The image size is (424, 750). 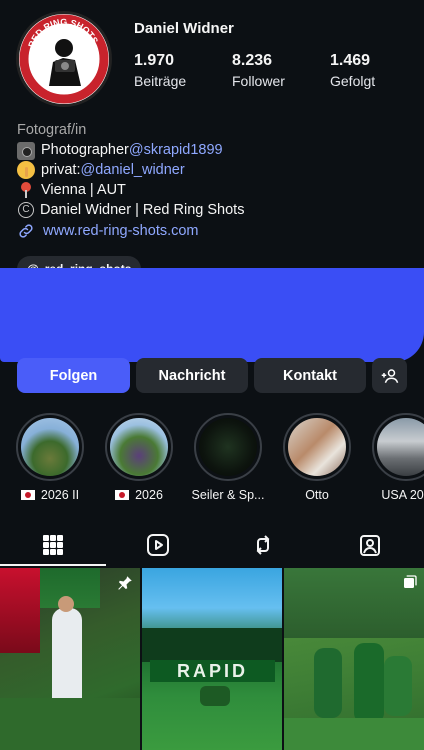 What do you see at coordinates (26, 170) in the screenshot?
I see `shushing-face-emoji-icon` at bounding box center [26, 170].